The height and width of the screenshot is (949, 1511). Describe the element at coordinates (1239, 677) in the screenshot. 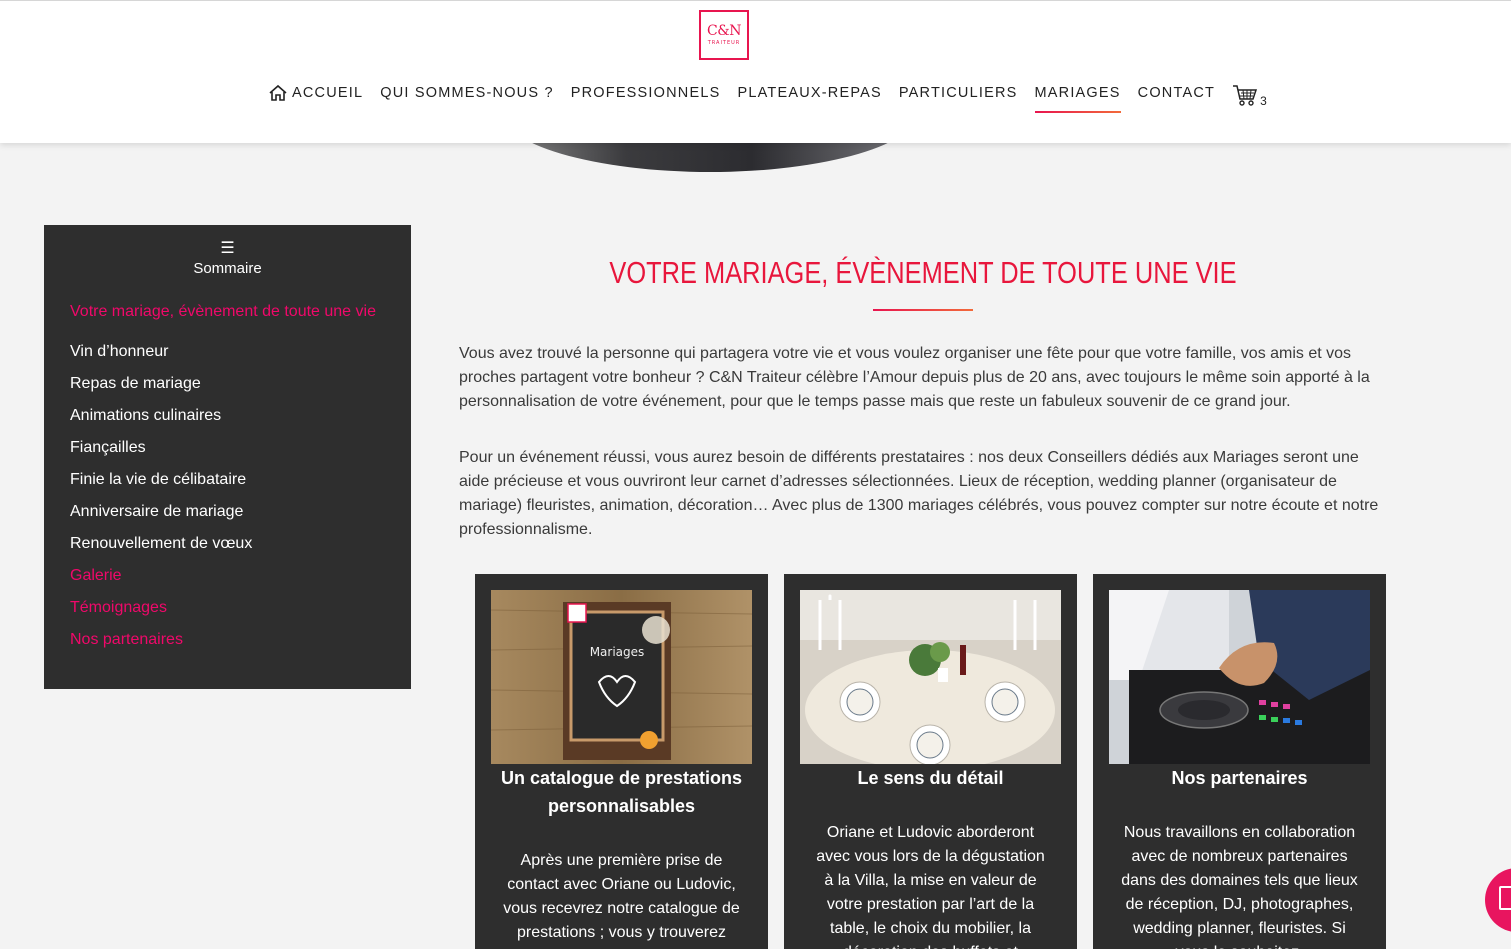

I see `dj-image` at that location.